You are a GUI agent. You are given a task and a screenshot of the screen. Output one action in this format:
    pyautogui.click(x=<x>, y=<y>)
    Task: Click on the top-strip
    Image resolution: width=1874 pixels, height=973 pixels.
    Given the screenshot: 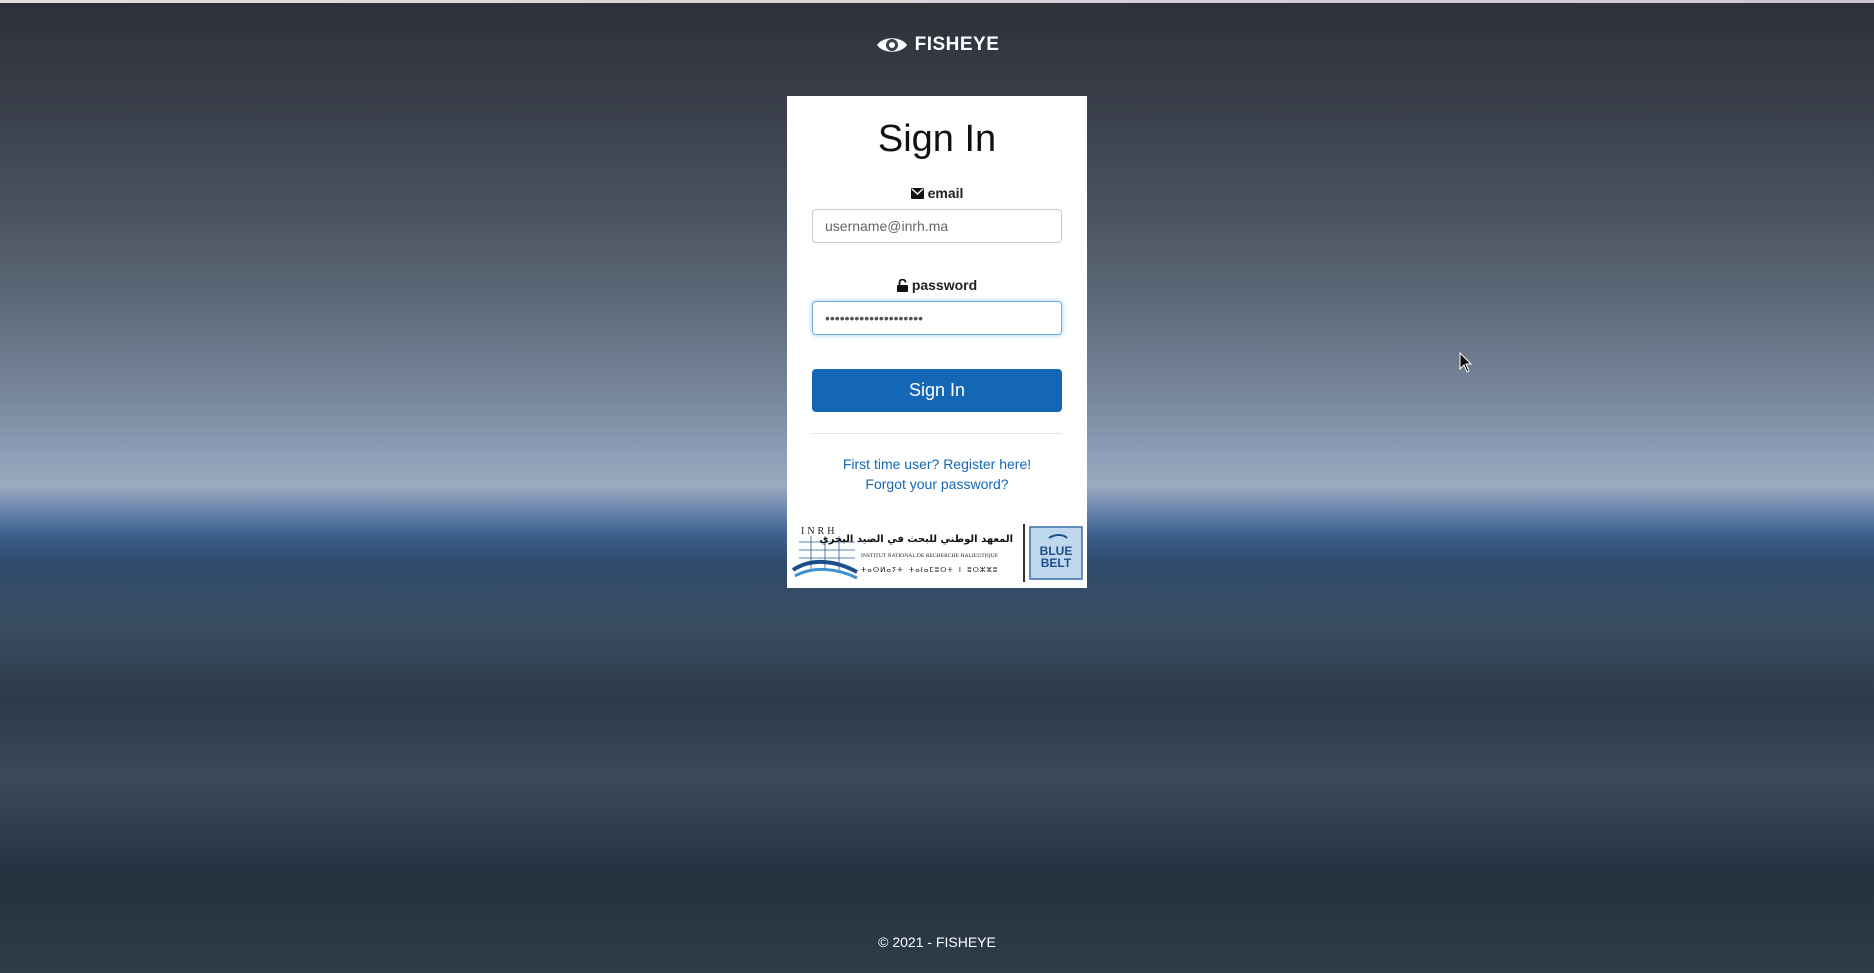 What is the action you would take?
    pyautogui.click(x=937, y=1)
    